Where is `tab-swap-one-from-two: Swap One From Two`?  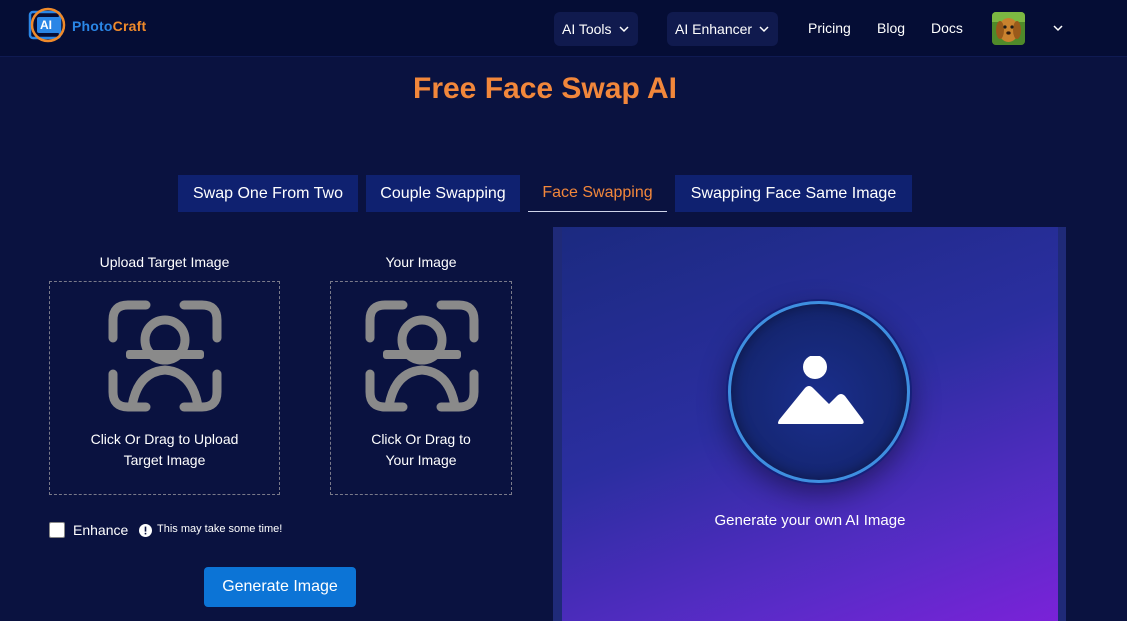 tab-swap-one-from-two: Swap One From Two is located at coordinates (268, 193).